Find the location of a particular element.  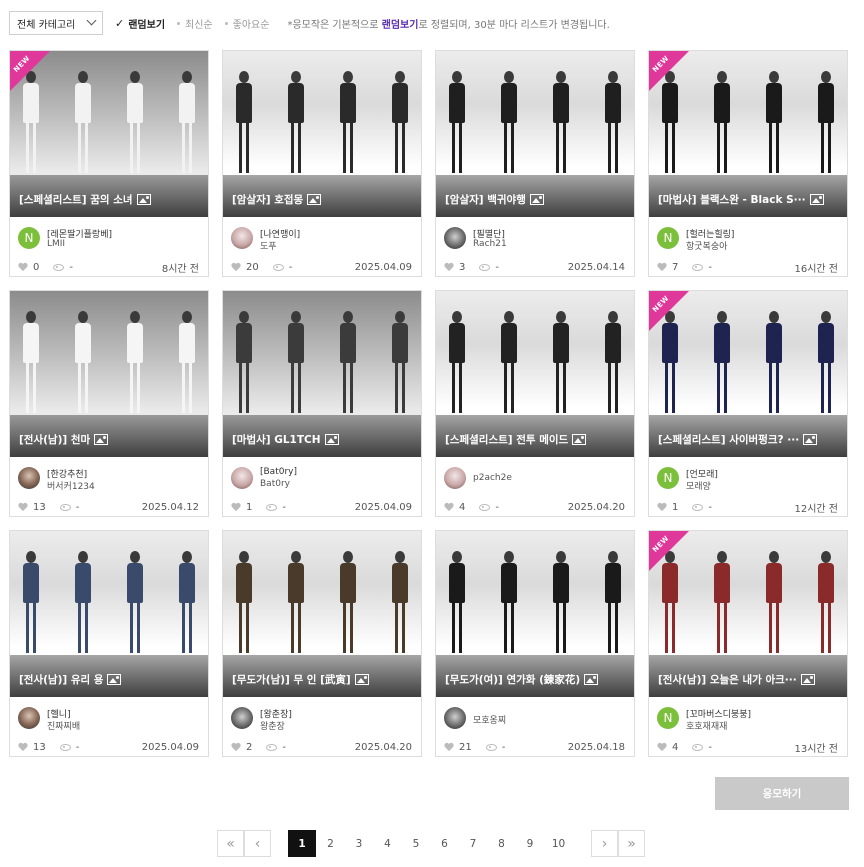

entry-thumbnail: [마법사] GL1TCH is located at coordinates (322, 374).